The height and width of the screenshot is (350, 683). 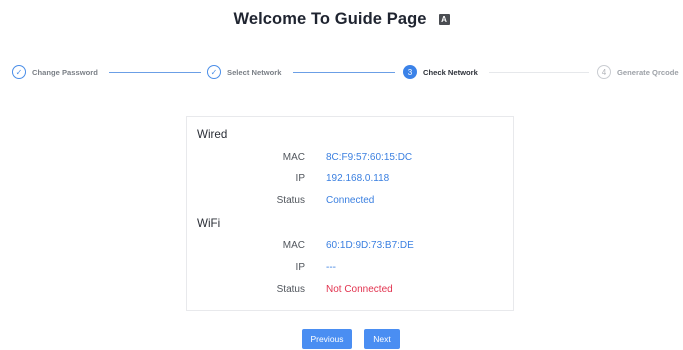 I want to click on wired-ip-row: IP 192.168.0.118, so click(x=351, y=180).